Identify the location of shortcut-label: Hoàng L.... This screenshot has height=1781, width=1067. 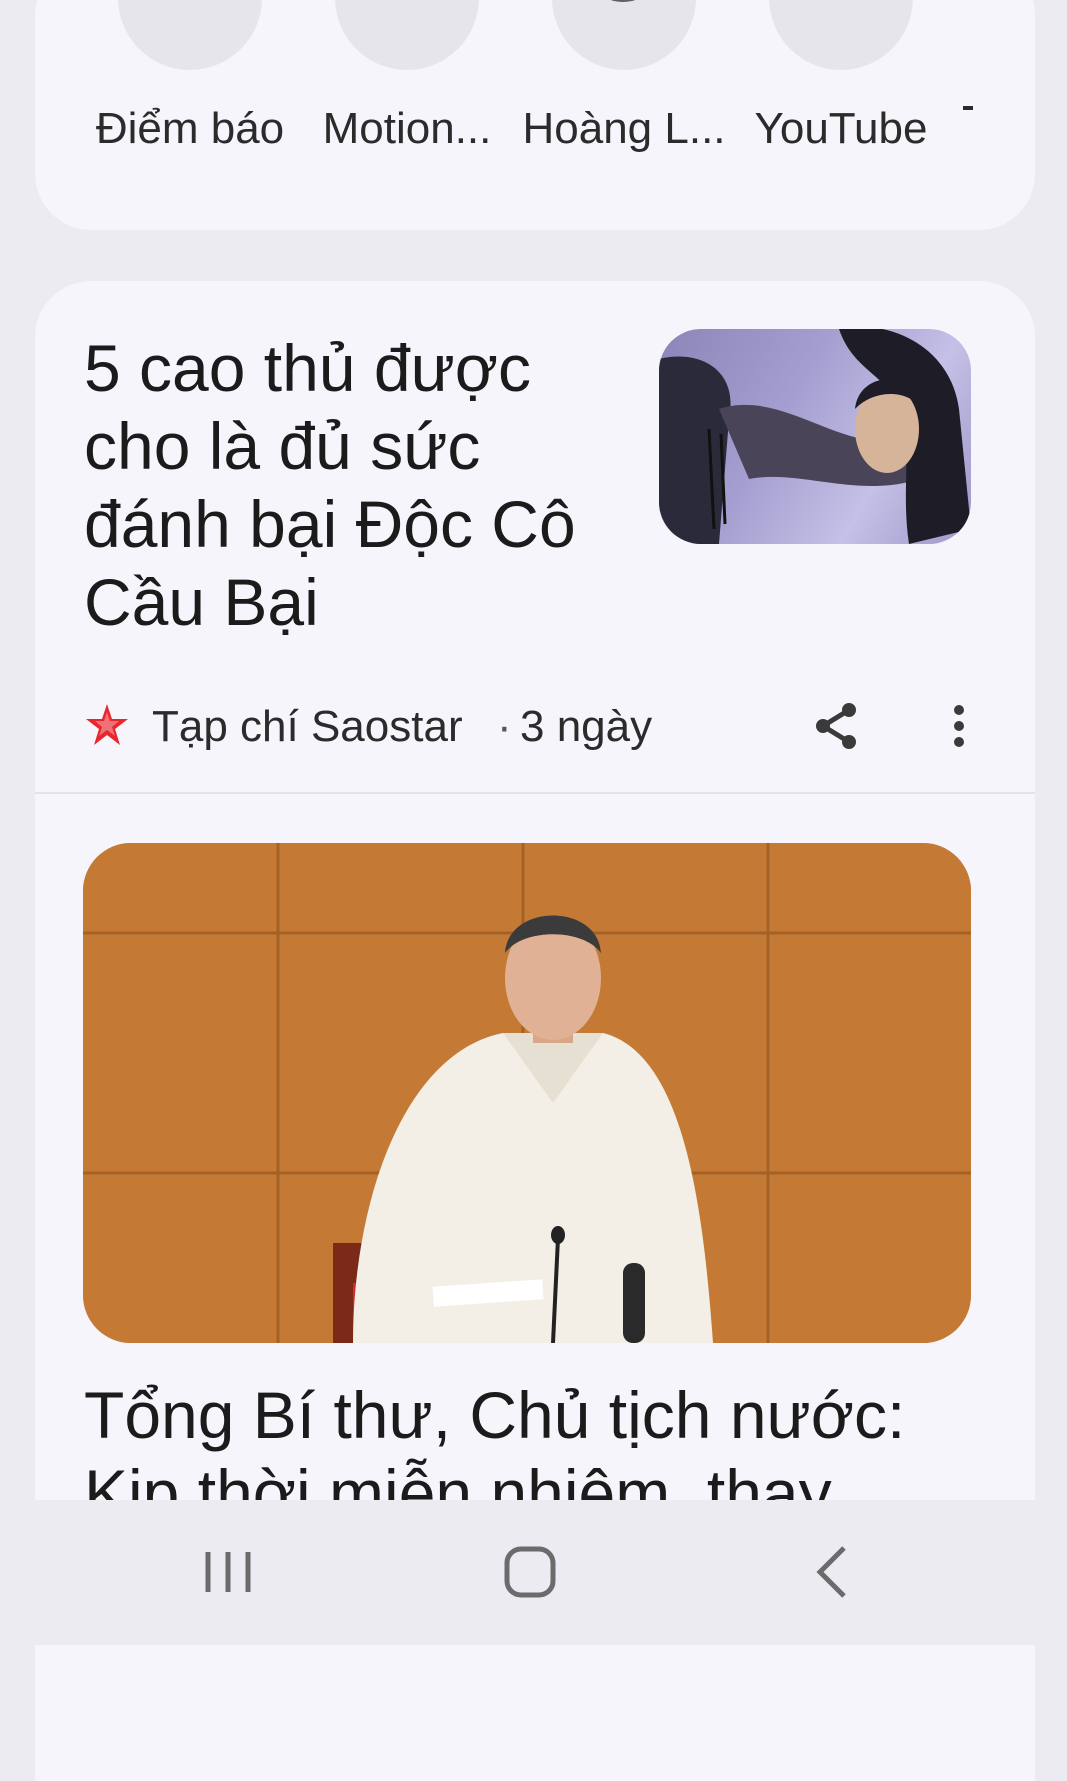
(624, 128).